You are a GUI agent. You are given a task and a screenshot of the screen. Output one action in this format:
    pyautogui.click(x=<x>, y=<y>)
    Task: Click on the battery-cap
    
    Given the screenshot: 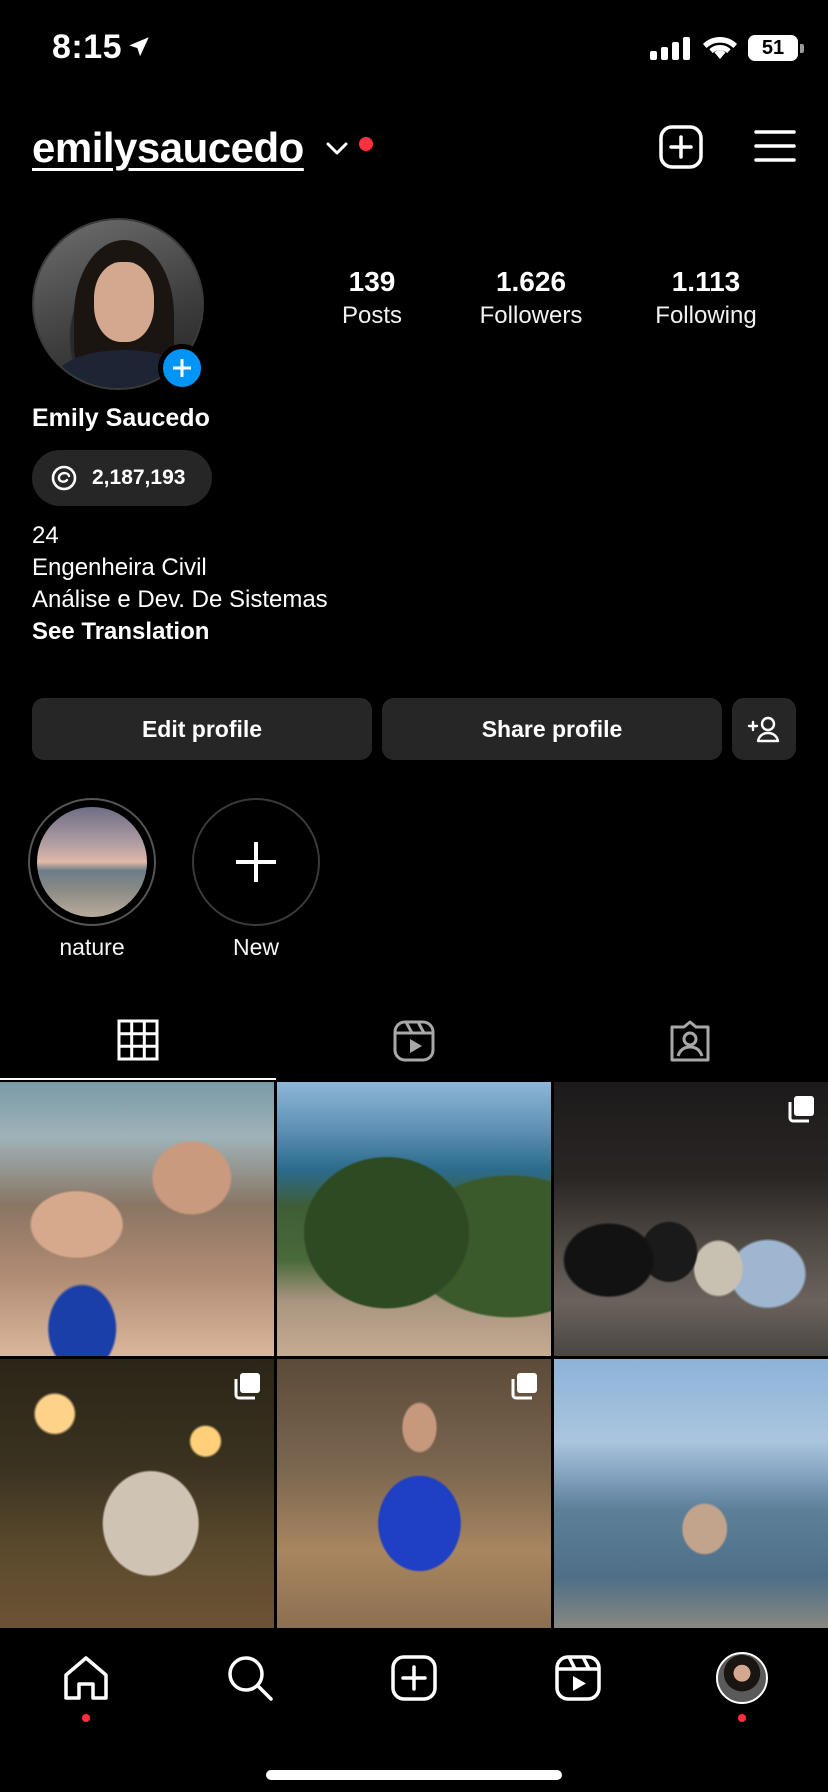 What is the action you would take?
    pyautogui.click(x=802, y=48)
    